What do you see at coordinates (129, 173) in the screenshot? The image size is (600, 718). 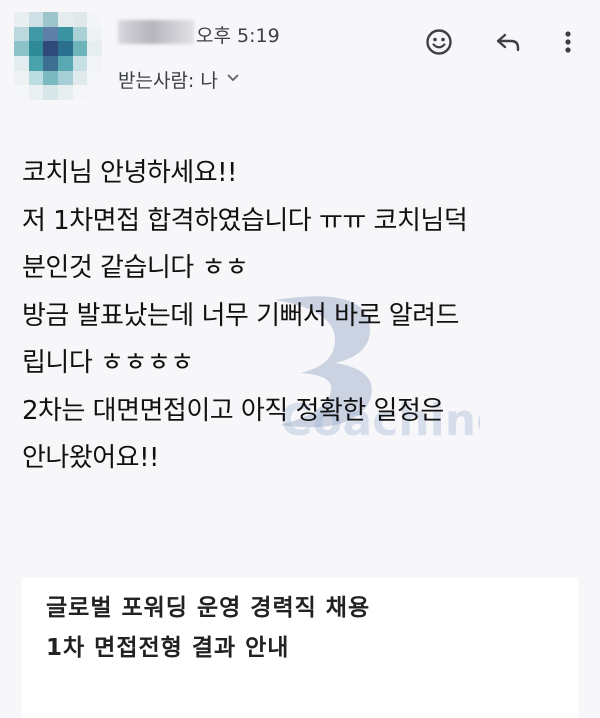 I see `message-line: 코치님 안녕하세요!!` at bounding box center [129, 173].